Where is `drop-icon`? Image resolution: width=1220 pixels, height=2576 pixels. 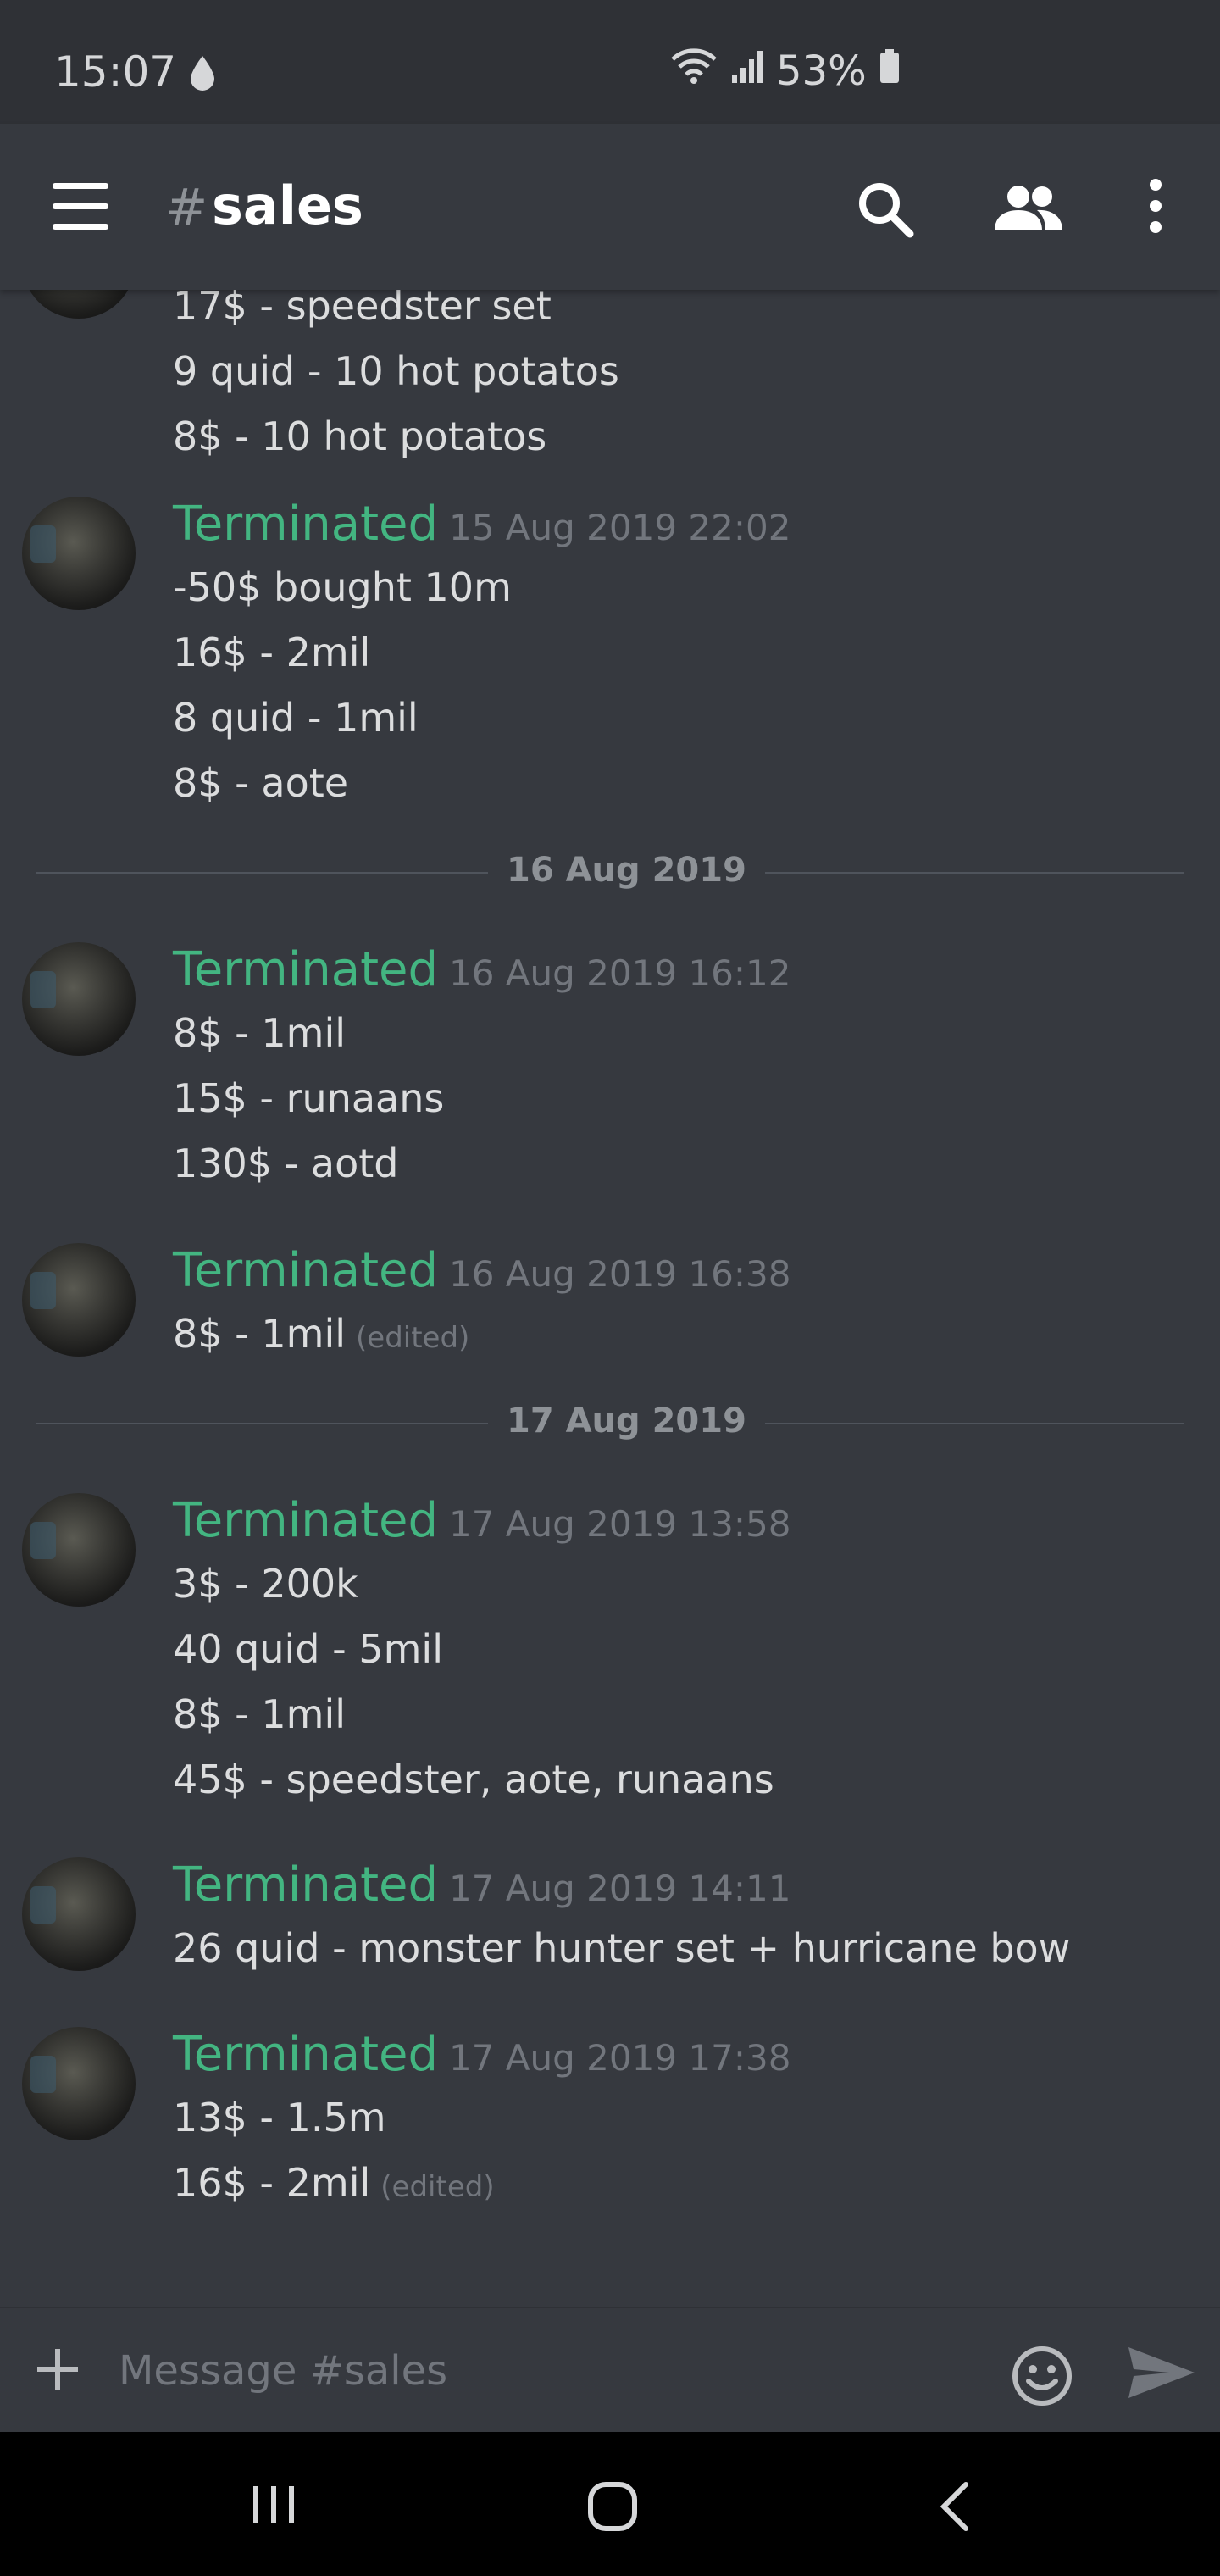
drop-icon is located at coordinates (202, 74).